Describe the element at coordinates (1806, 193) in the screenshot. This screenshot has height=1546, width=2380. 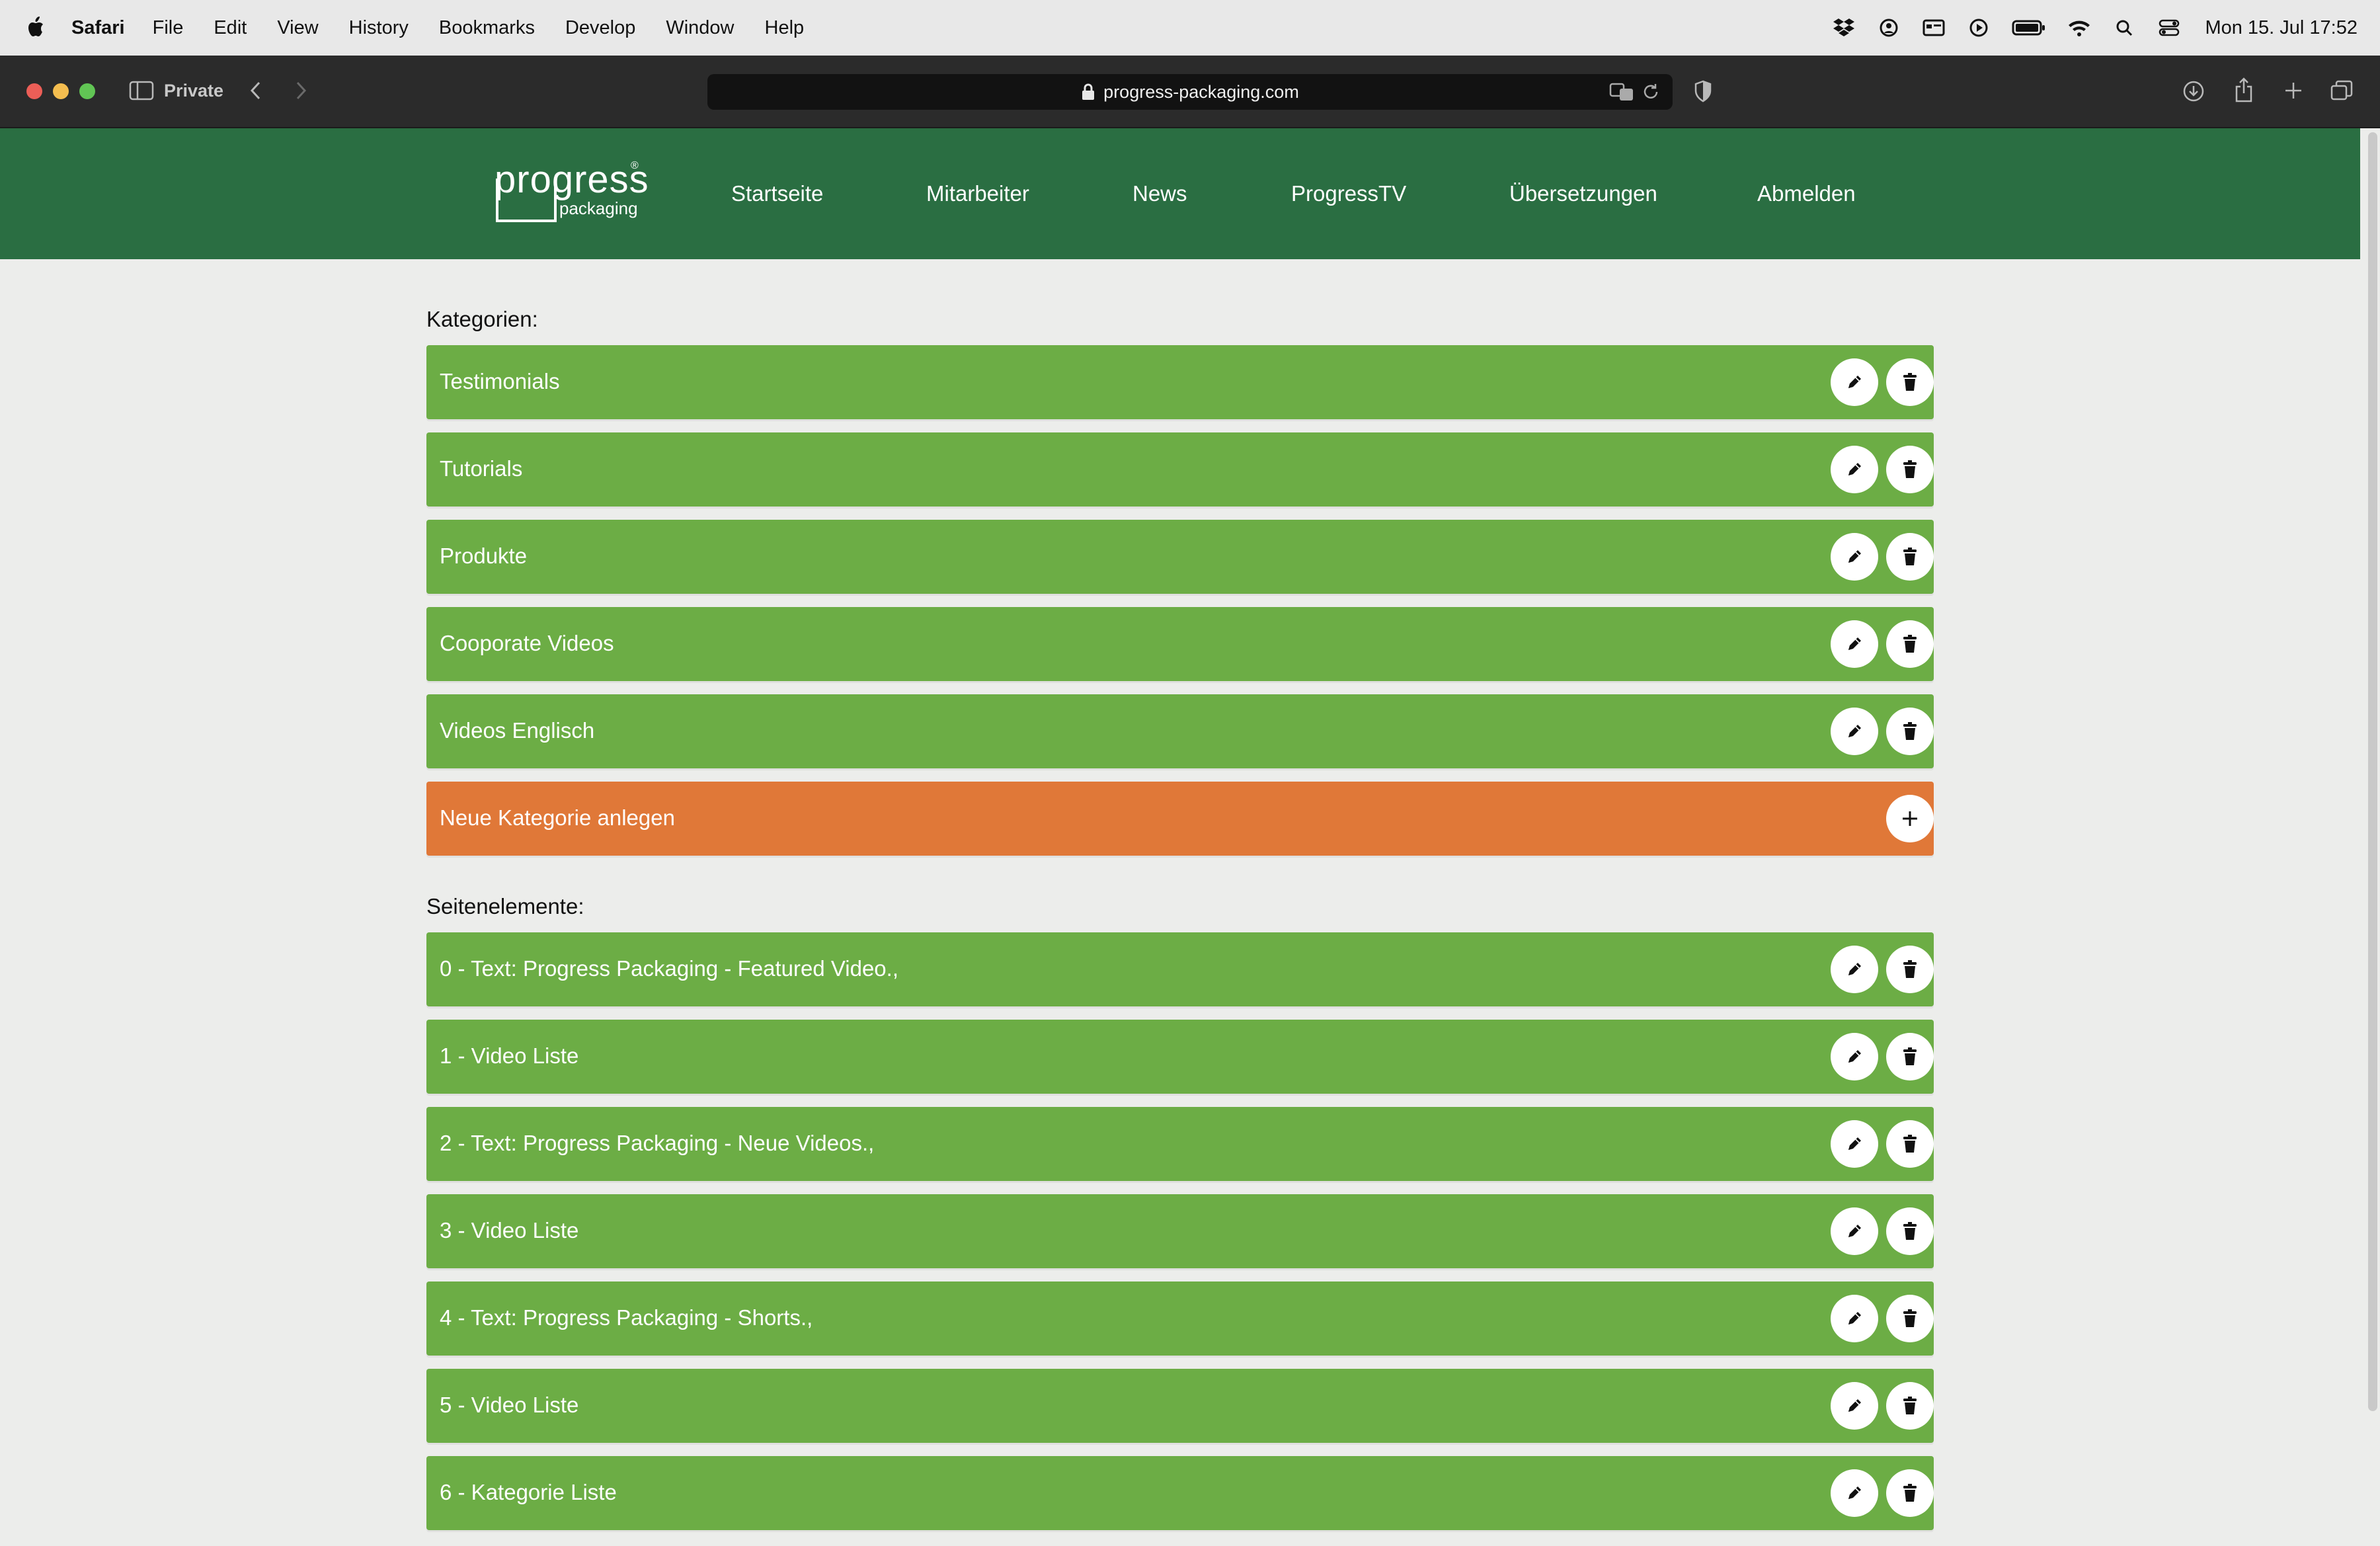
I see `nav-abmelden: Abmelden` at that location.